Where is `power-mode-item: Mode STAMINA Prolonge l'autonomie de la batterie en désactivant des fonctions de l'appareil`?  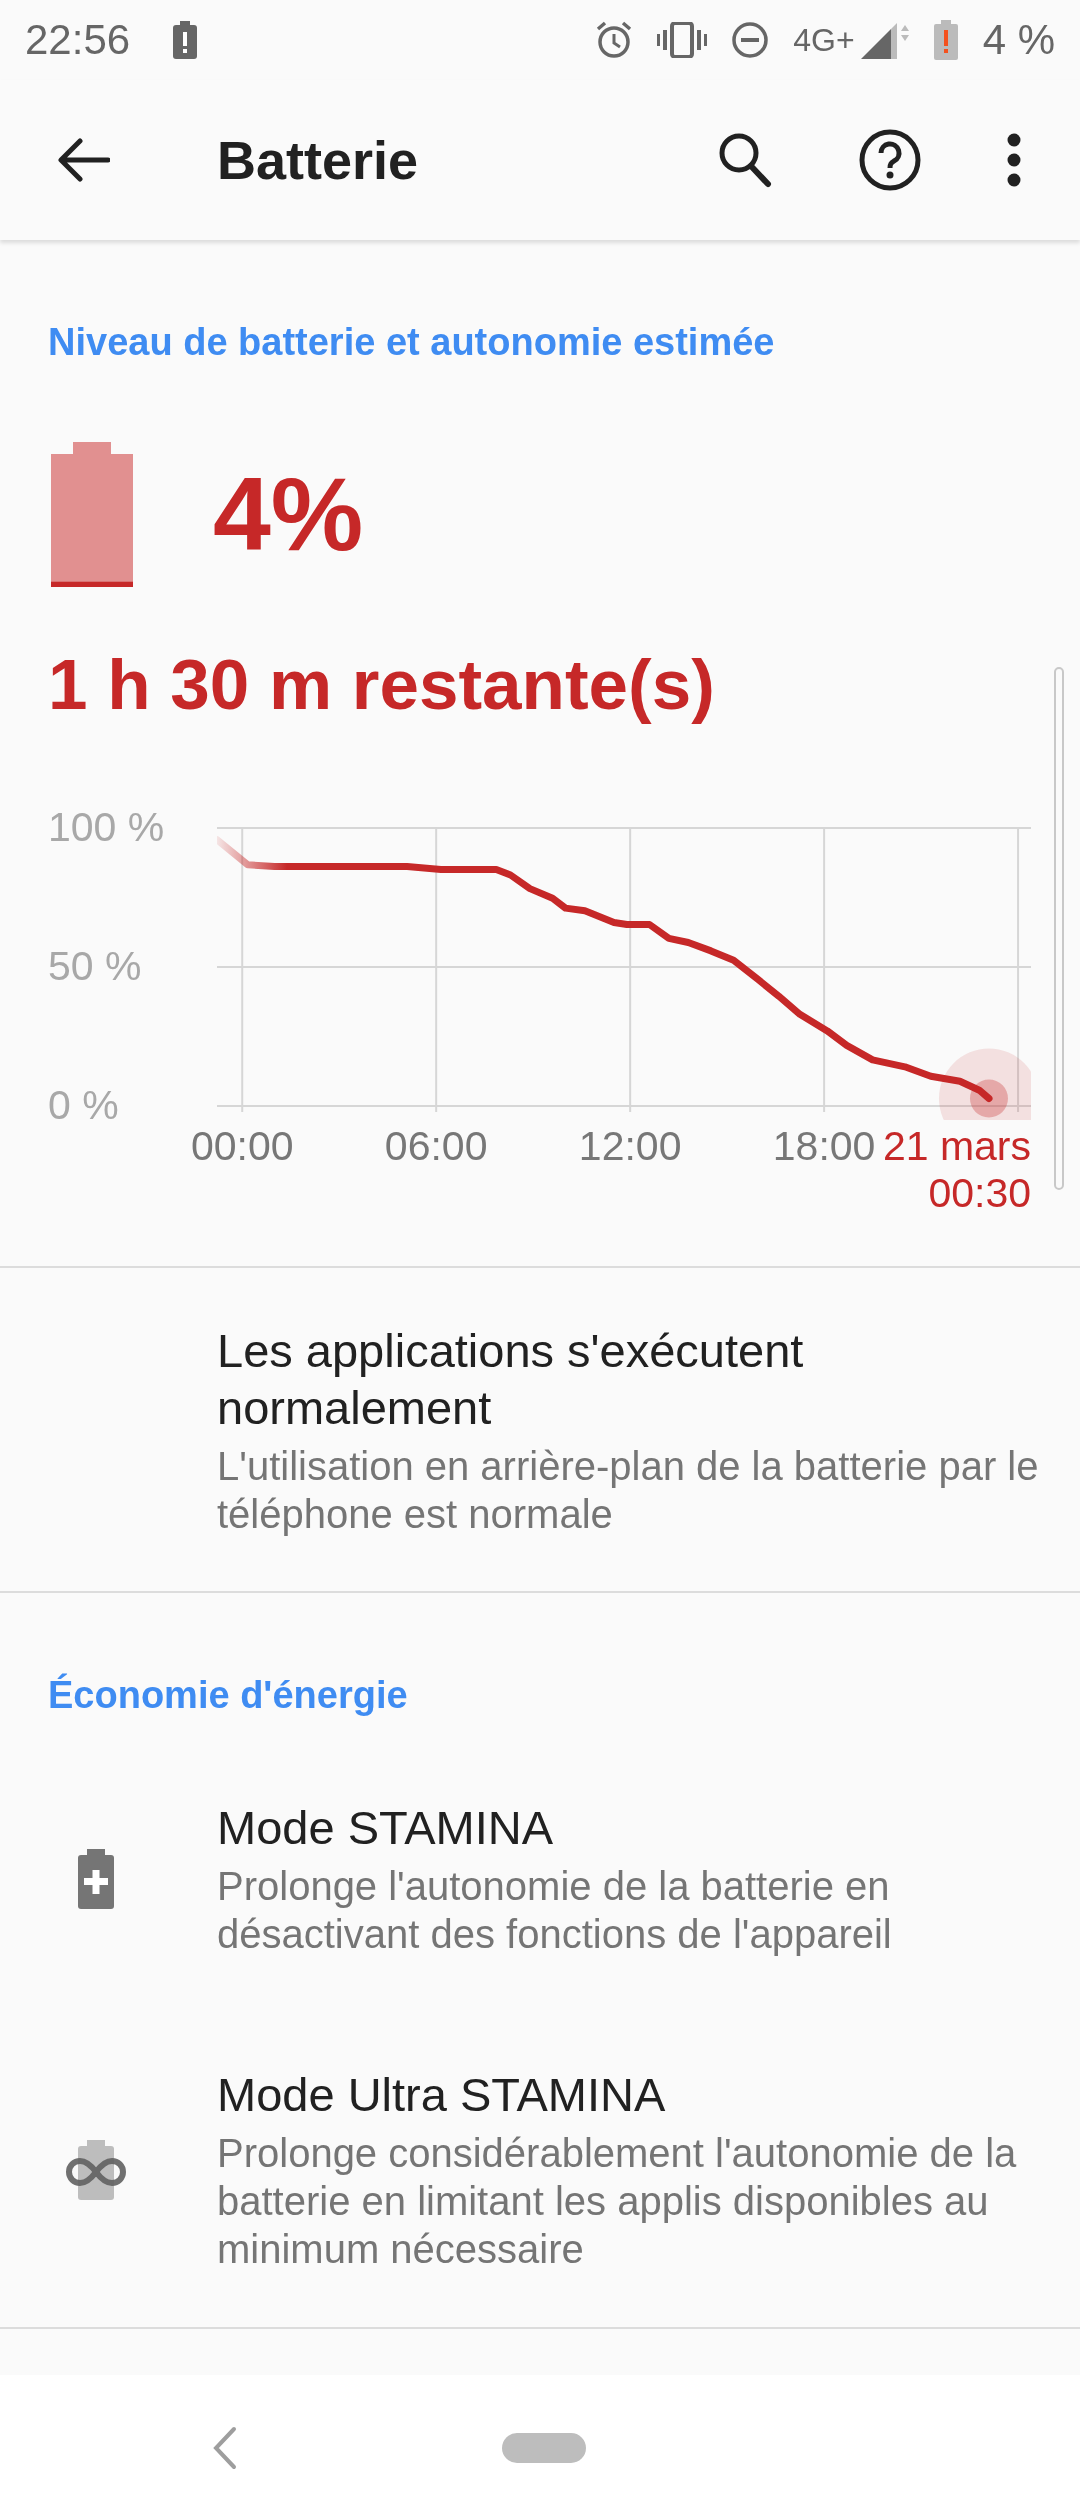 power-mode-item: Mode STAMINA Prolonge l'autonomie de la batterie en désactivant des fonctions de l'appareil is located at coordinates (540, 1878).